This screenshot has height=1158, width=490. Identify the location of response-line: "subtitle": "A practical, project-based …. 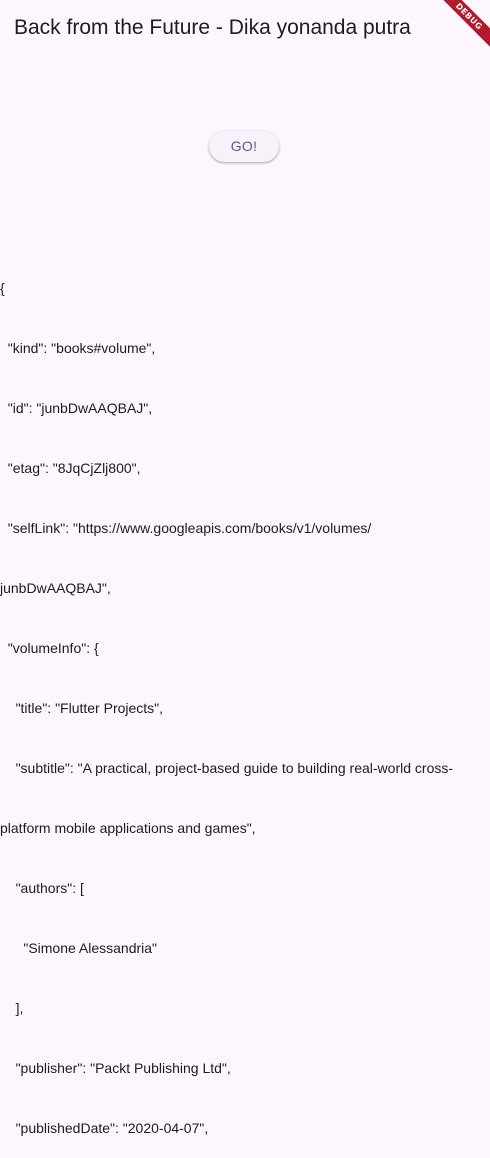
(227, 768).